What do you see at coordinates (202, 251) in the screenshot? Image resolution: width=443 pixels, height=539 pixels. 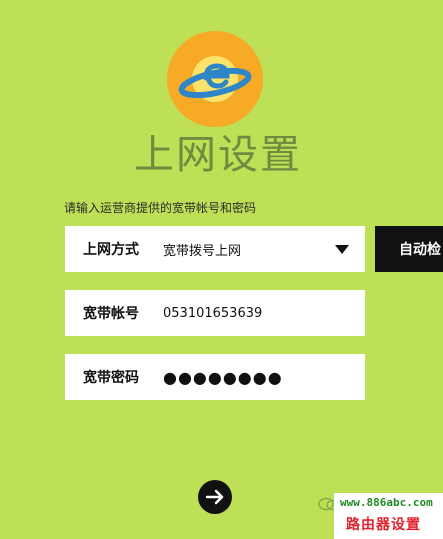 I see `connection-type-value: 宽带拨号上网` at bounding box center [202, 251].